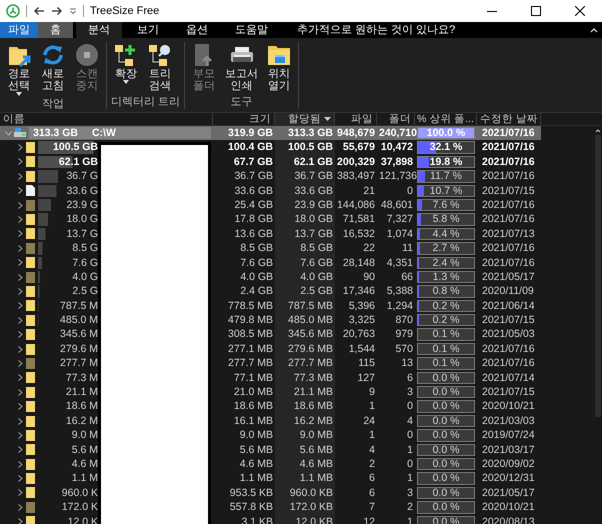 Image resolution: width=602 pixels, height=524 pixels. Describe the element at coordinates (410, 421) in the screenshot. I see `table-cell-text: 4` at that location.